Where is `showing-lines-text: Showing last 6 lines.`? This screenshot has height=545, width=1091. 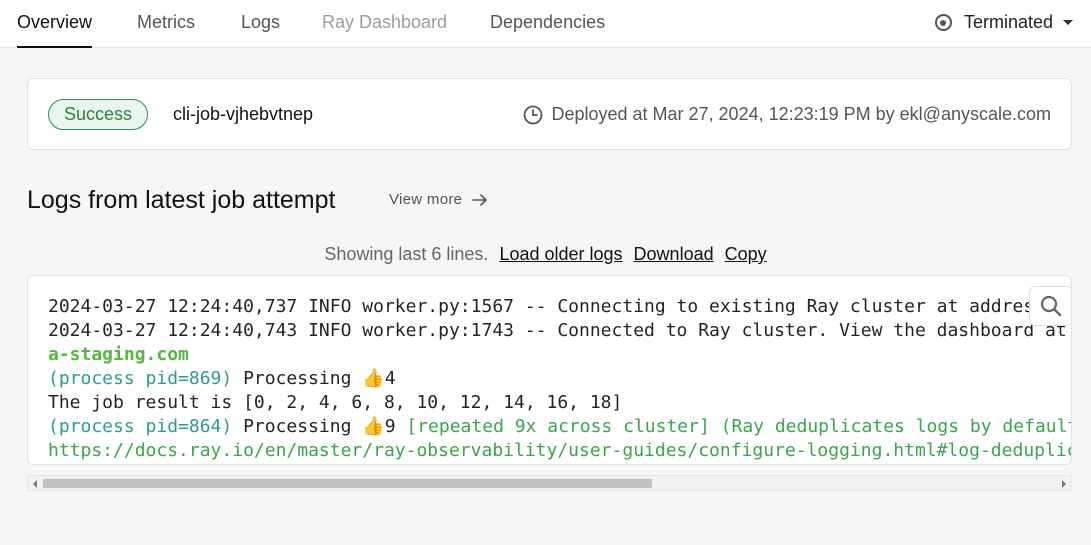 showing-lines-text: Showing last 6 lines. is located at coordinates (406, 254).